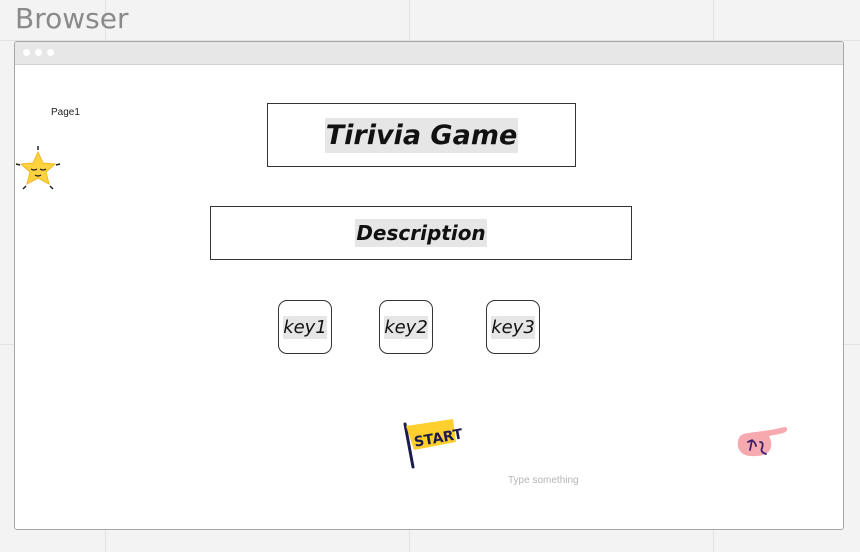 The height and width of the screenshot is (552, 860). I want to click on key-label: key2, so click(406, 327).